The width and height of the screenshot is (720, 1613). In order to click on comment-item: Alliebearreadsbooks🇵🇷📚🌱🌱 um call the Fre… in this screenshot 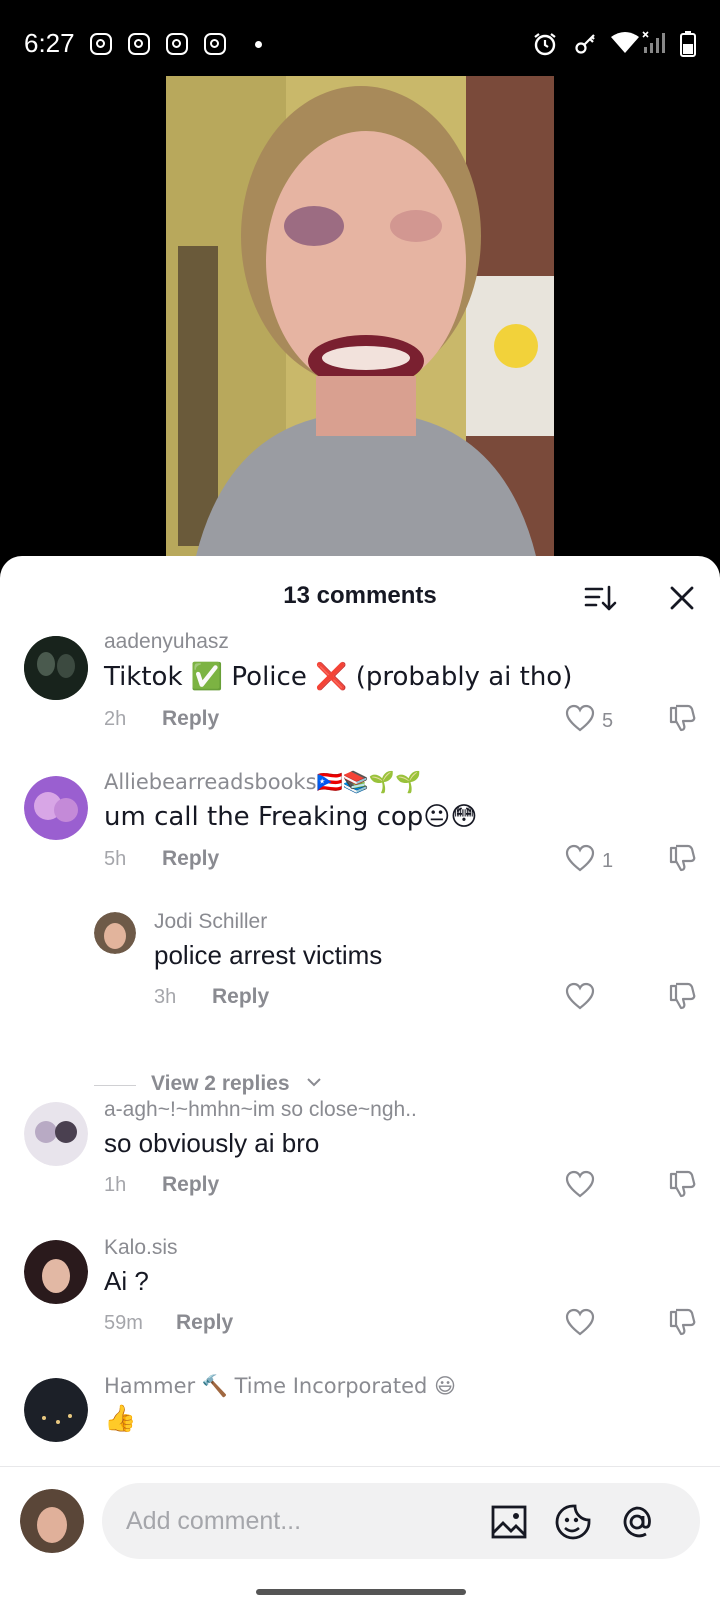, I will do `click(360, 831)`.